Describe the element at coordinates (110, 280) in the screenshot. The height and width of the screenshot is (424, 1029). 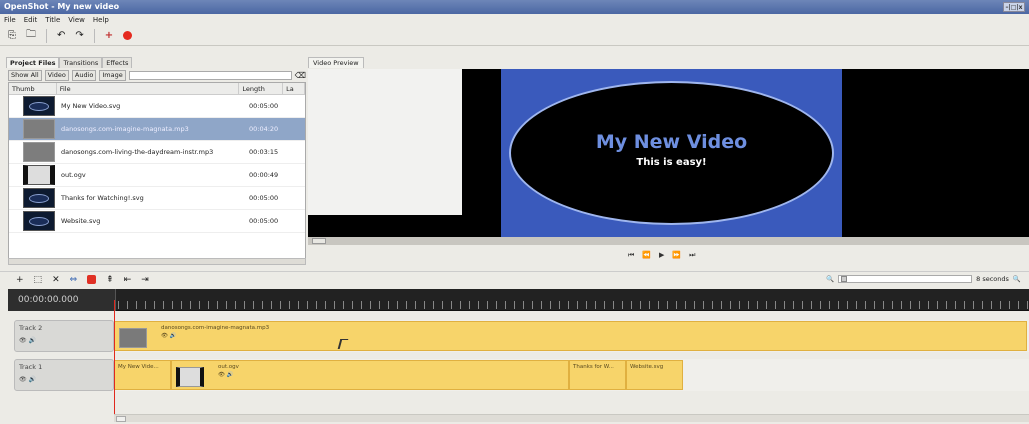
I see `add-marker-icon: ⇞` at that location.